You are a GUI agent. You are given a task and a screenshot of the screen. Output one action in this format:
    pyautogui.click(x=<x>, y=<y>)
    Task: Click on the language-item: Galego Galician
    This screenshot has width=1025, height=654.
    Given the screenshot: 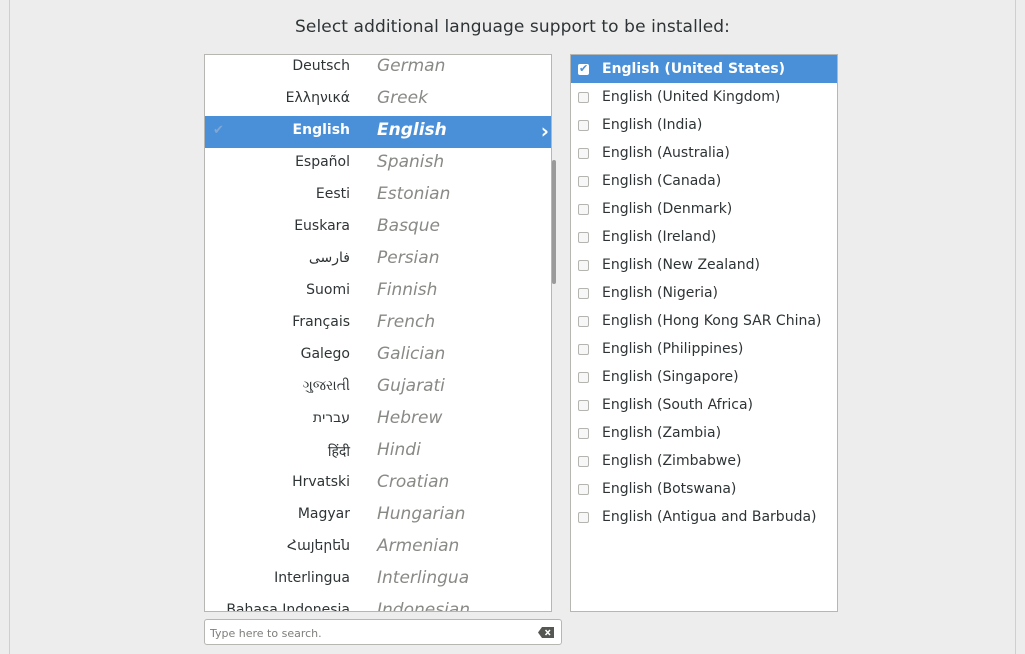 What is the action you would take?
    pyautogui.click(x=378, y=356)
    